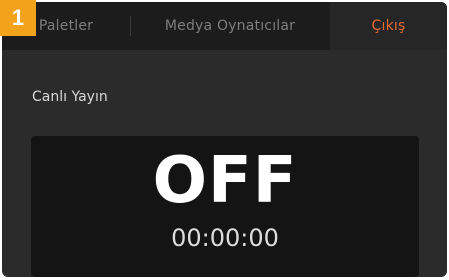 The image size is (449, 280). What do you see at coordinates (388, 26) in the screenshot?
I see `tab-output: Çıkış` at bounding box center [388, 26].